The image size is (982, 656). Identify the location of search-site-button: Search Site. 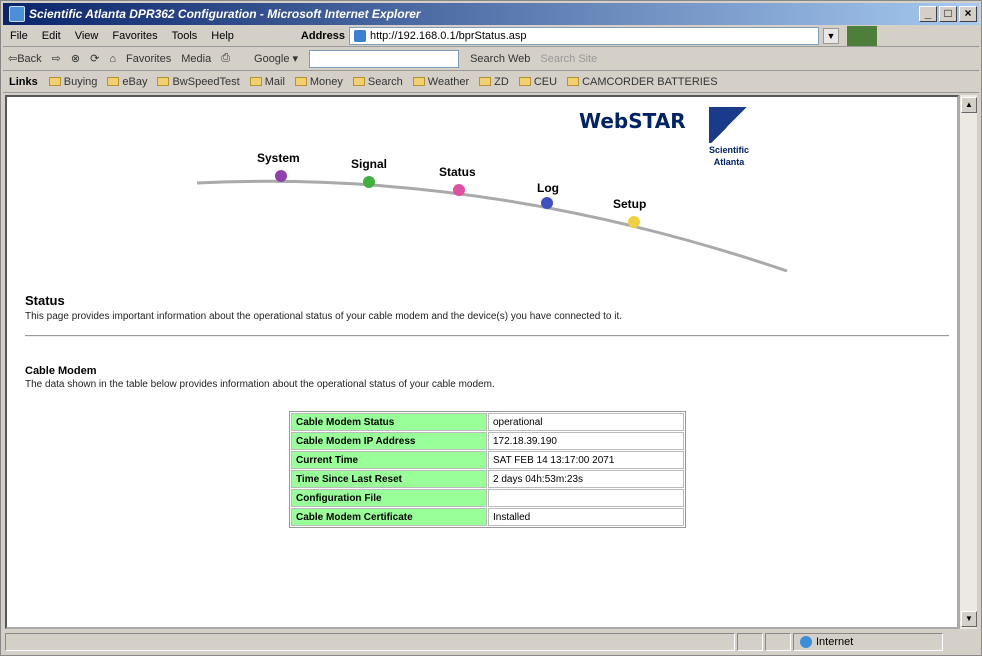
(568, 59).